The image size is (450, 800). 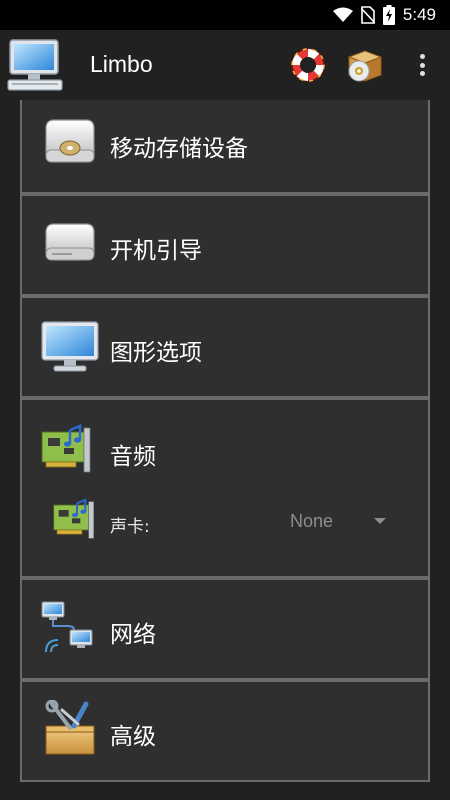 What do you see at coordinates (156, 353) in the screenshot?
I see `section-label: 图形选项` at bounding box center [156, 353].